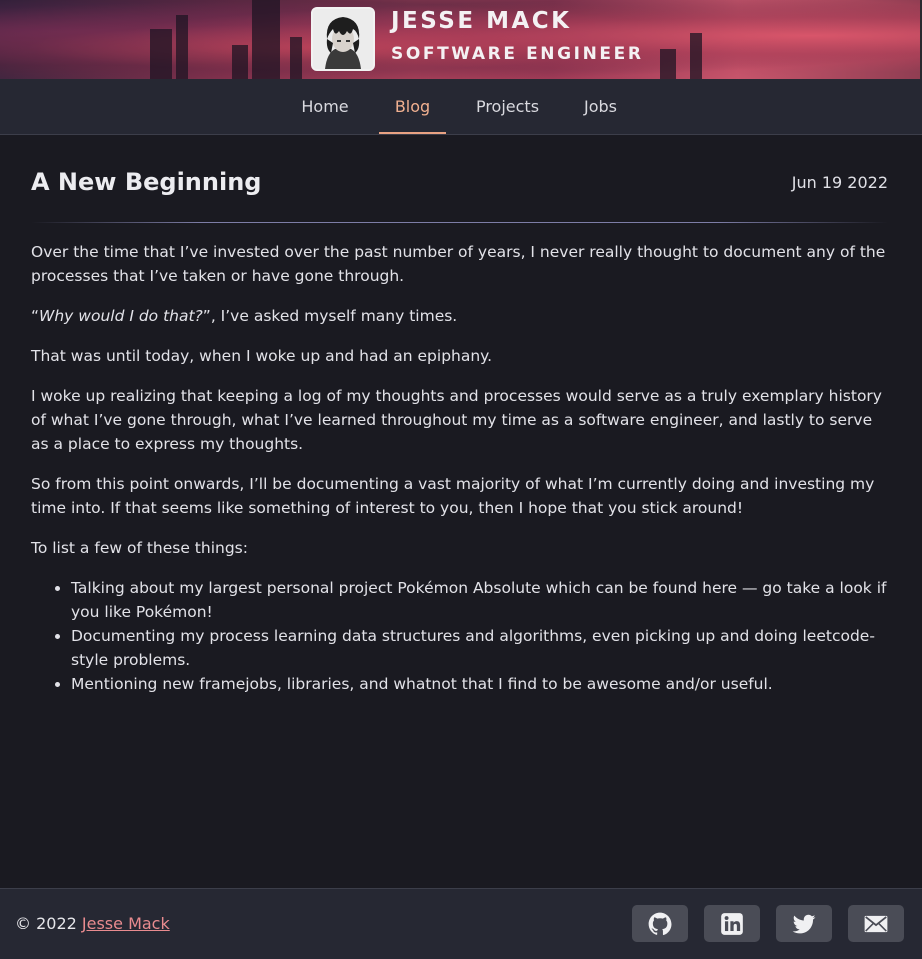 This screenshot has width=922, height=959. I want to click on post-date: Jun 19 2022, so click(839, 182).